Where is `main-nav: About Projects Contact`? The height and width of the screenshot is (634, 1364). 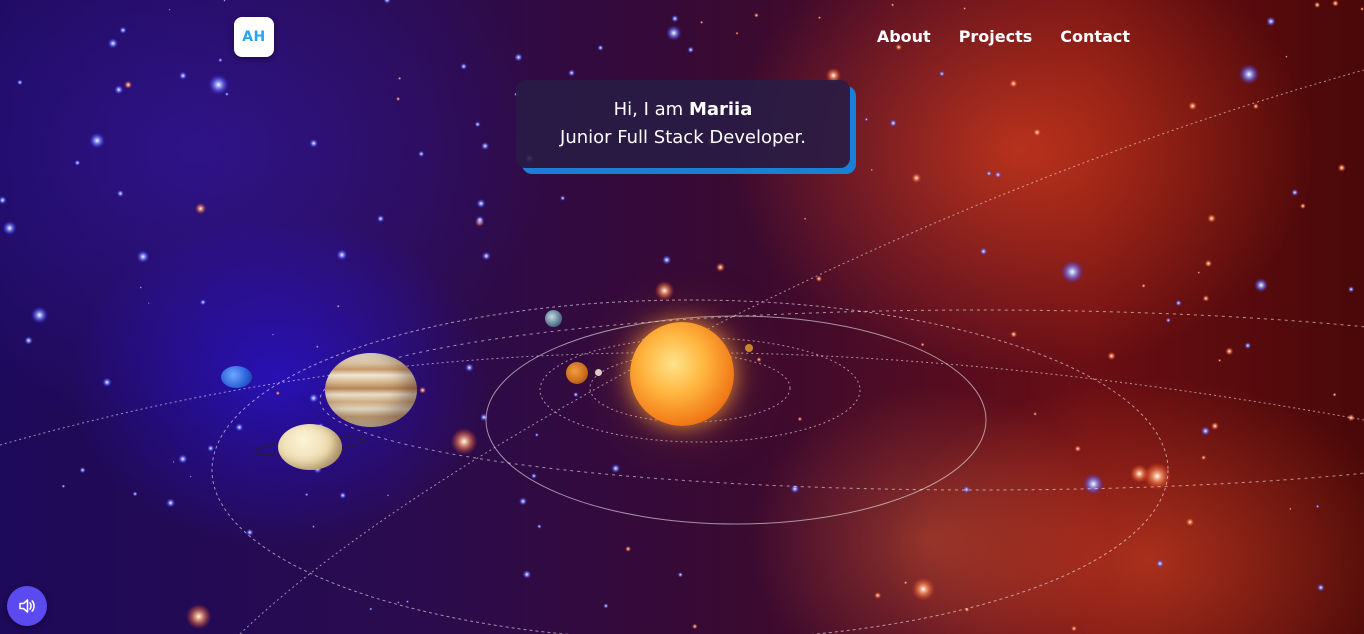
main-nav: About Projects Contact is located at coordinates (1003, 37).